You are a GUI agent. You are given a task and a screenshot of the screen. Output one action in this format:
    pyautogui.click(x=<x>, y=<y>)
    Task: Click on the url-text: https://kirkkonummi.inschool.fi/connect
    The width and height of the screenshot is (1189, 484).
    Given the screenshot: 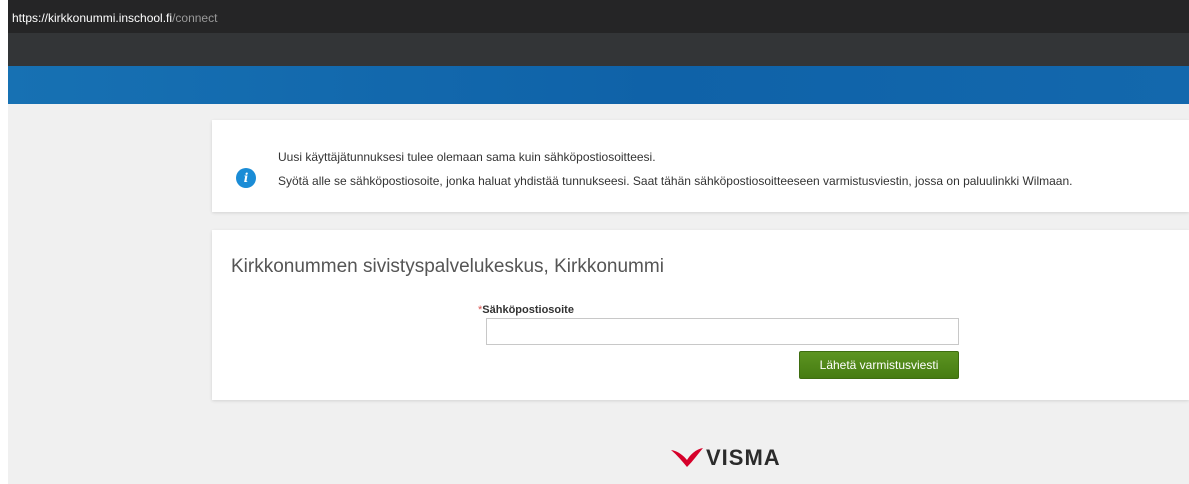 What is the action you would take?
    pyautogui.click(x=114, y=18)
    